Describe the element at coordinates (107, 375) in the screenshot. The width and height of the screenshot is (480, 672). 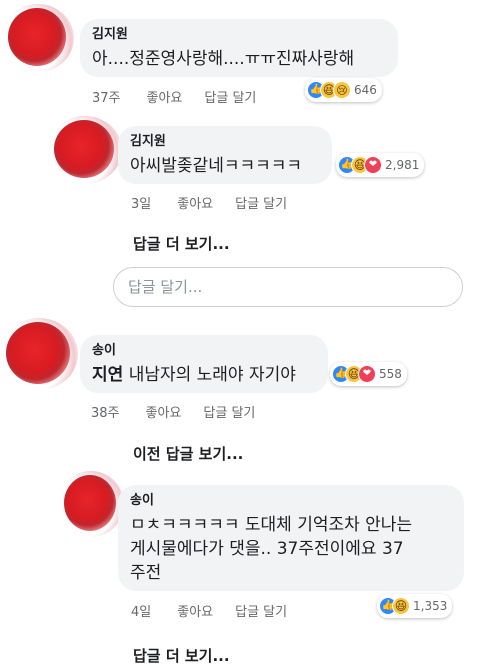
I see `tagged-user: 지연` at that location.